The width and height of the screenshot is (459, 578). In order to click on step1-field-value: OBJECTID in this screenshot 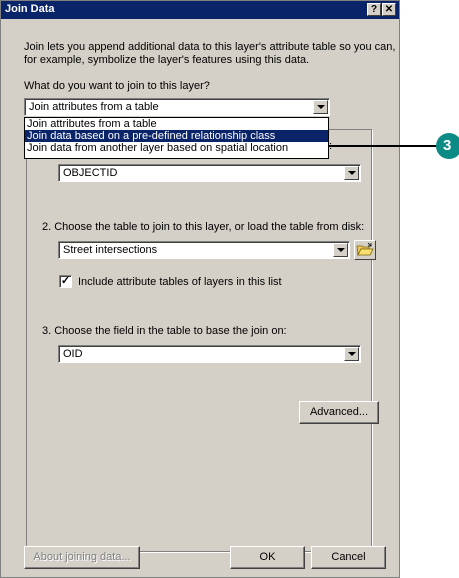, I will do `click(90, 173)`.